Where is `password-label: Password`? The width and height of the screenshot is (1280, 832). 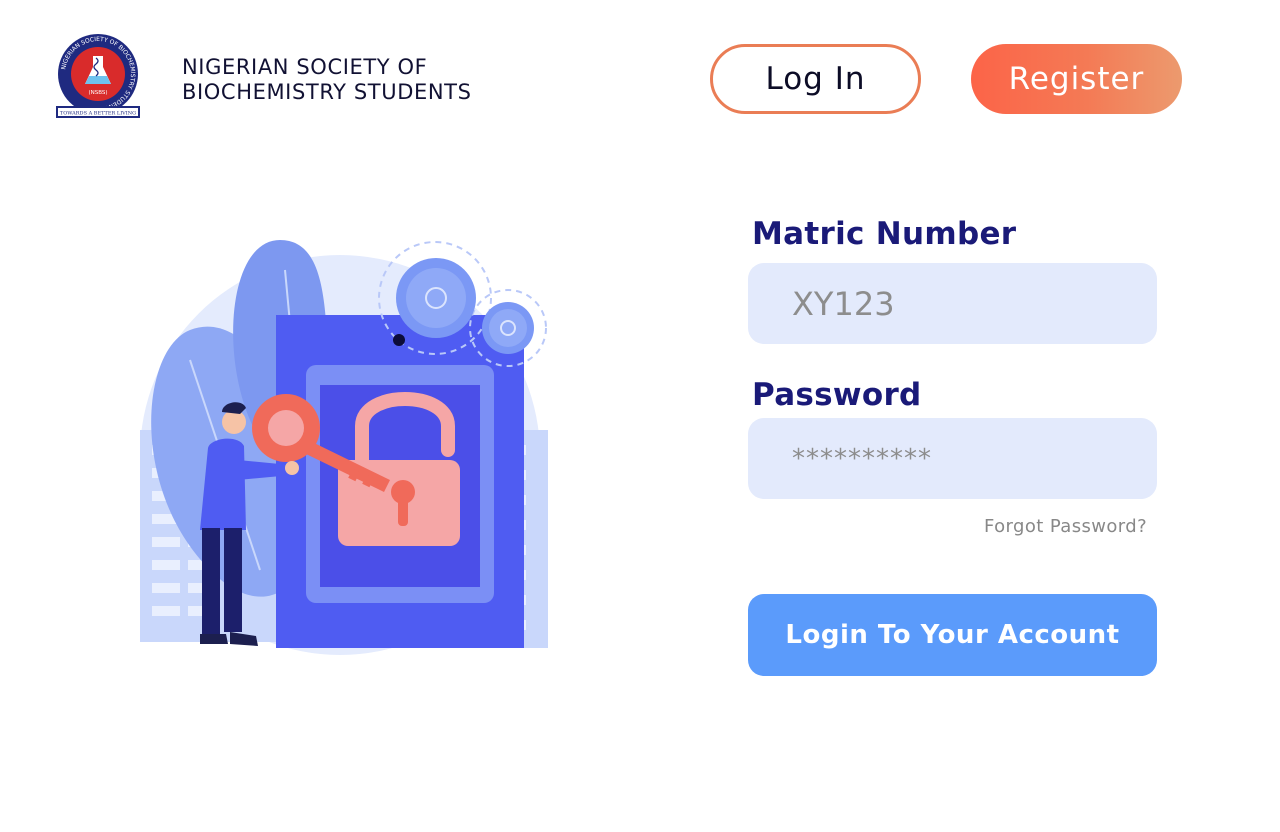
password-label: Password is located at coordinates (837, 395).